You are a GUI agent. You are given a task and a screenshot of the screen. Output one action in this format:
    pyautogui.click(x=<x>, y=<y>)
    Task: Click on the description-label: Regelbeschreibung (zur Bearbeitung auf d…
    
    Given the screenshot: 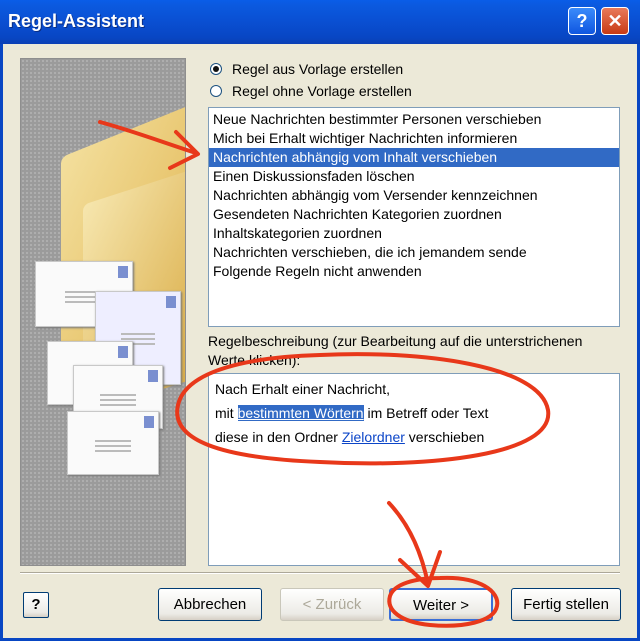 What is the action you would take?
    pyautogui.click(x=395, y=350)
    